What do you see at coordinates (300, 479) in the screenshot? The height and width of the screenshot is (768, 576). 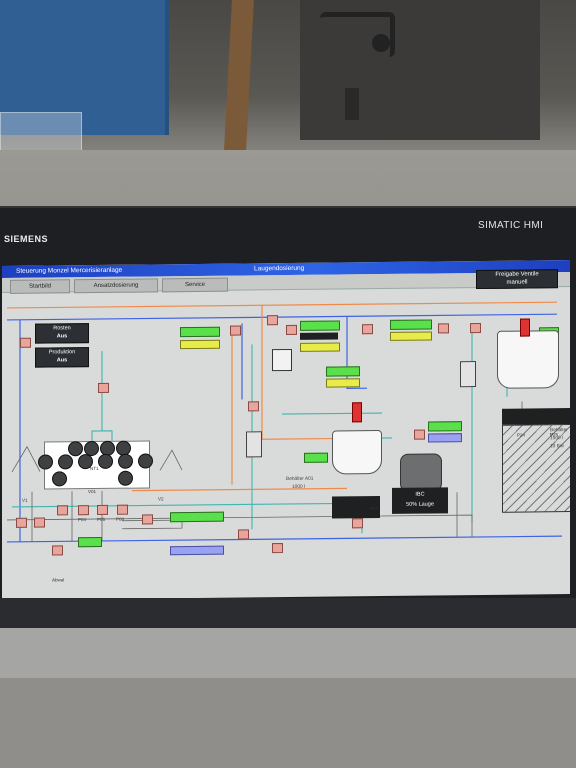 I see `tank-a01-label: Behälter A01` at bounding box center [300, 479].